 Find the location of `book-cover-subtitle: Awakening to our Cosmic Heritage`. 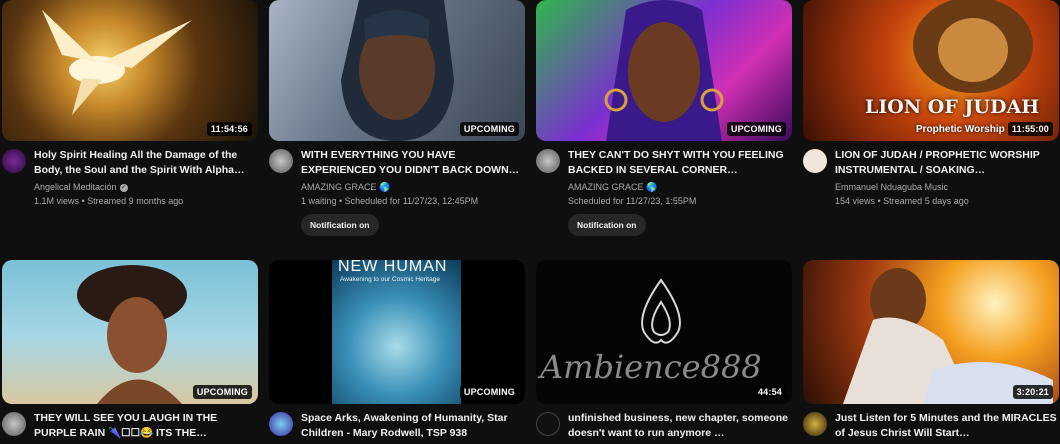

book-cover-subtitle: Awakening to our Cosmic Heritage is located at coordinates (390, 279).